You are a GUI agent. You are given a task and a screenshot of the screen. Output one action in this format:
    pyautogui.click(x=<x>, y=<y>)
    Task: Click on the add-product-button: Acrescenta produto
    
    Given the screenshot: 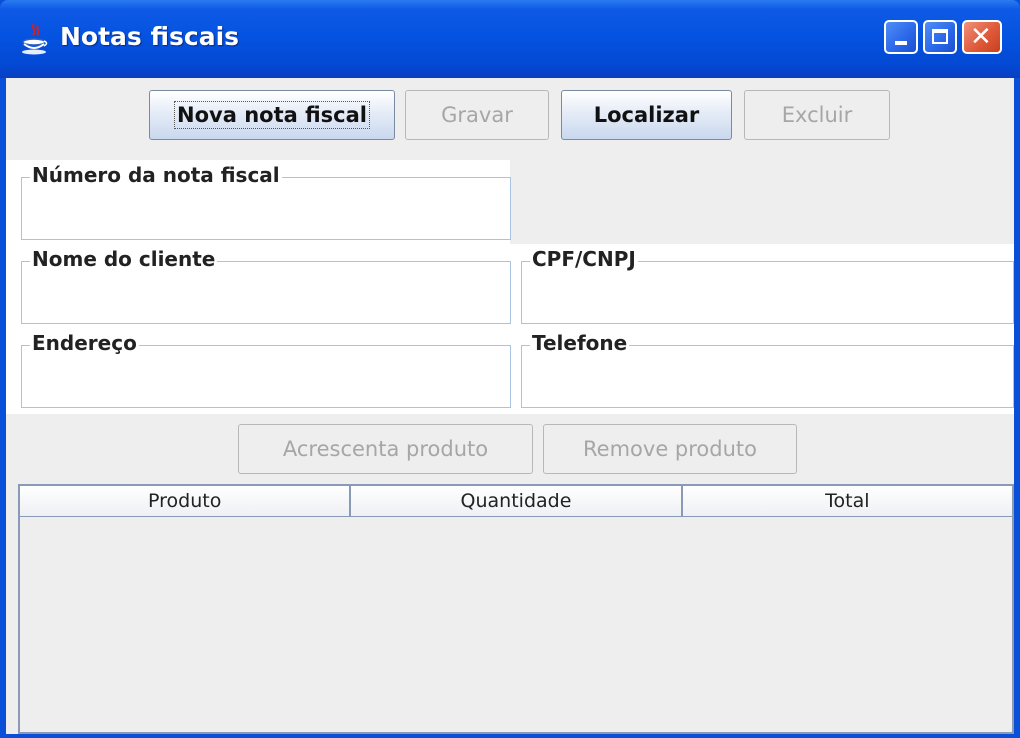 What is the action you would take?
    pyautogui.click(x=385, y=449)
    